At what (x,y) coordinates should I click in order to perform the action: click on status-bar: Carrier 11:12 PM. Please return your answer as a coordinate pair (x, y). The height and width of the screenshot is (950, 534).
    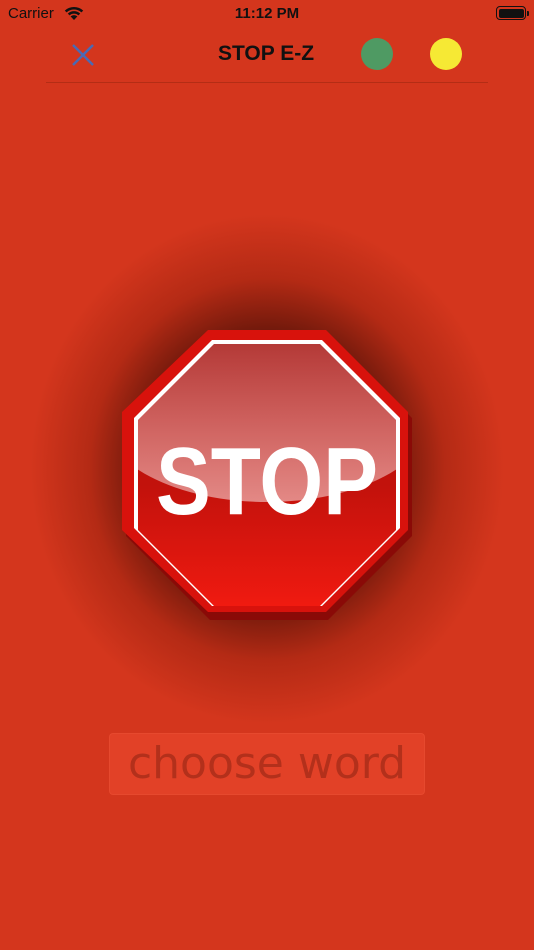
    Looking at the image, I should click on (267, 14).